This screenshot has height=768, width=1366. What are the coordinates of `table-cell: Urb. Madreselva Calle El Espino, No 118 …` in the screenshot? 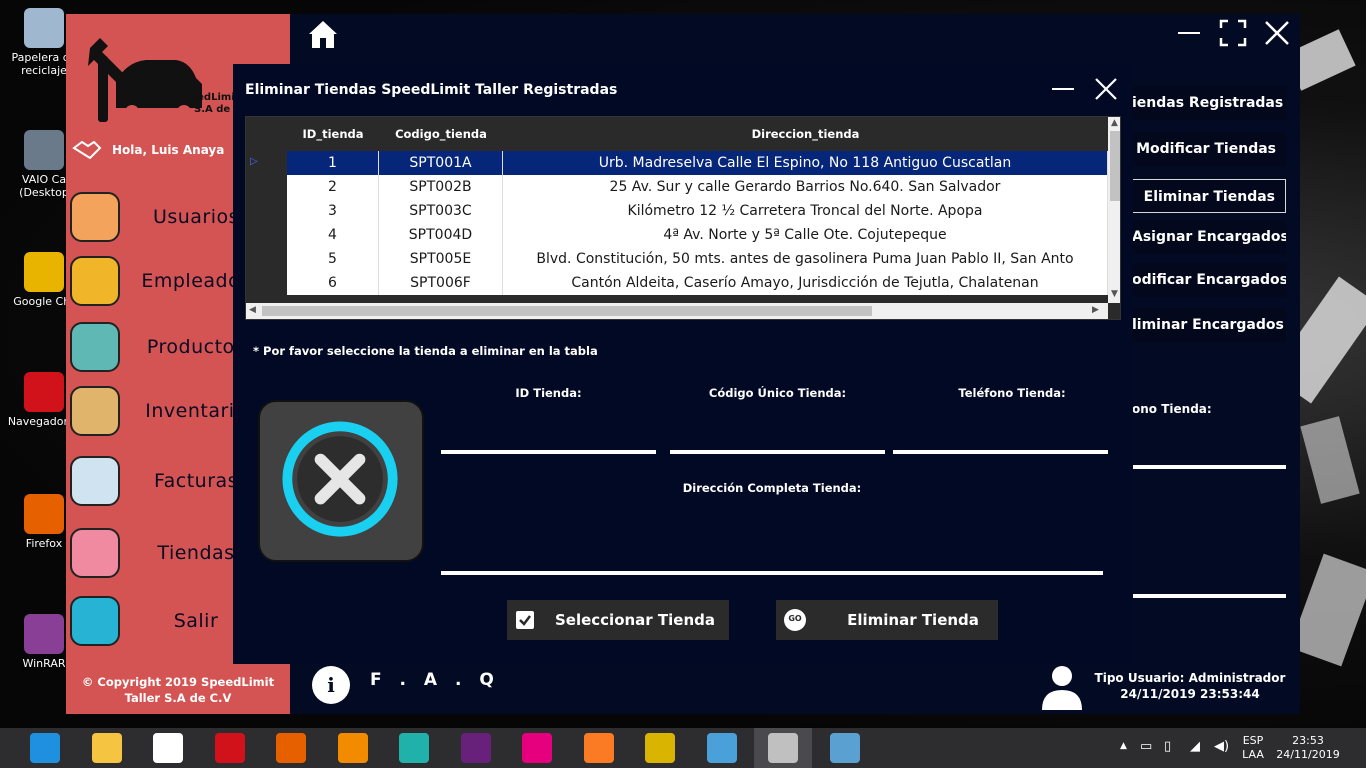 It's located at (805, 163).